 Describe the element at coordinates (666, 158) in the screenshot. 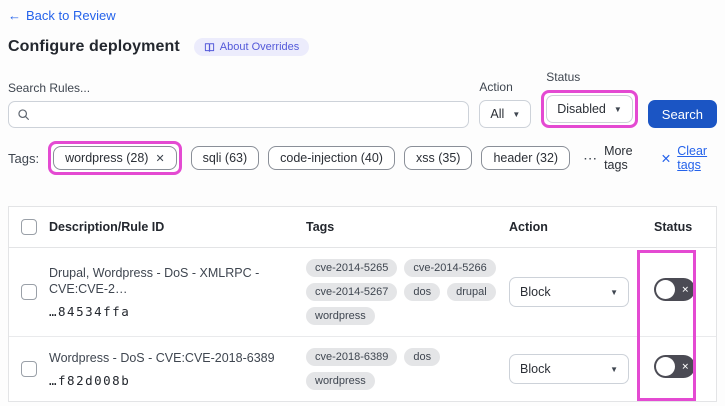

I see `clear-x-icon: ✕` at that location.